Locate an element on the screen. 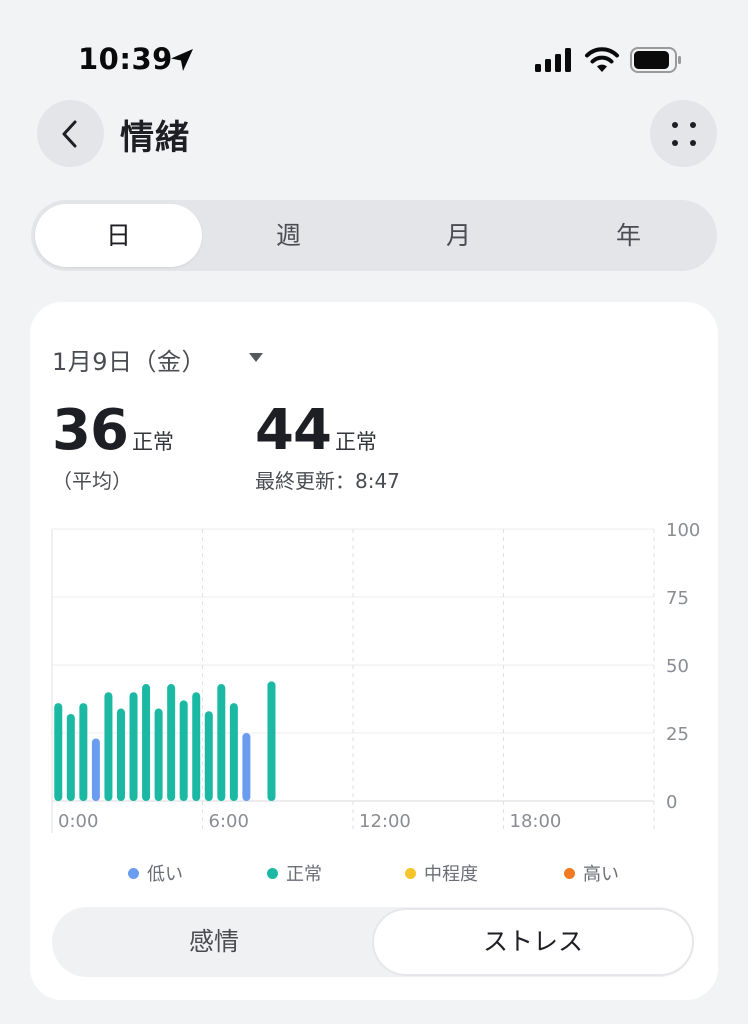 This screenshot has width=748, height=1024. mode-stress: ストレス is located at coordinates (533, 942).